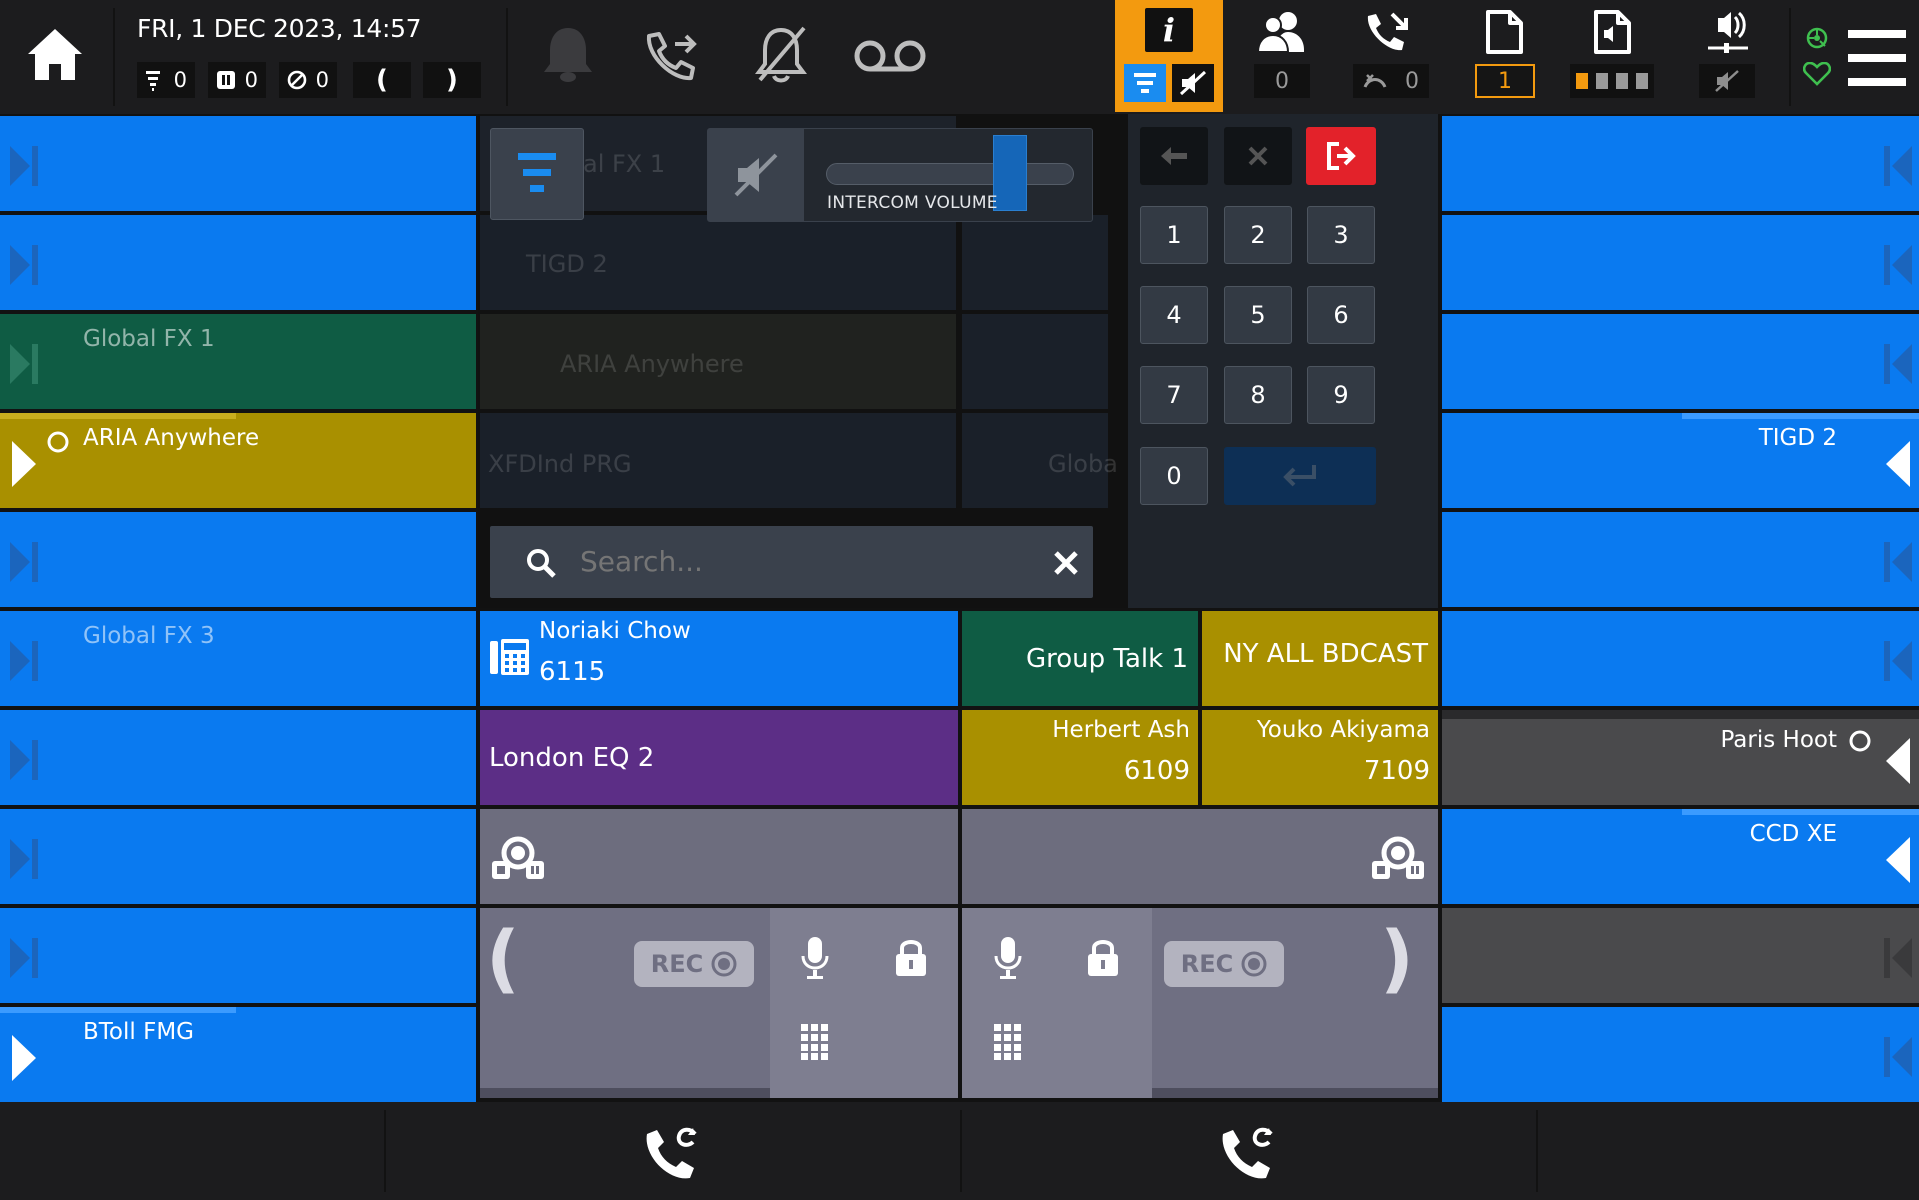 This screenshot has height=1200, width=1919. Describe the element at coordinates (1343, 730) in the screenshot. I see `contact-name: Youko Akiyama` at that location.